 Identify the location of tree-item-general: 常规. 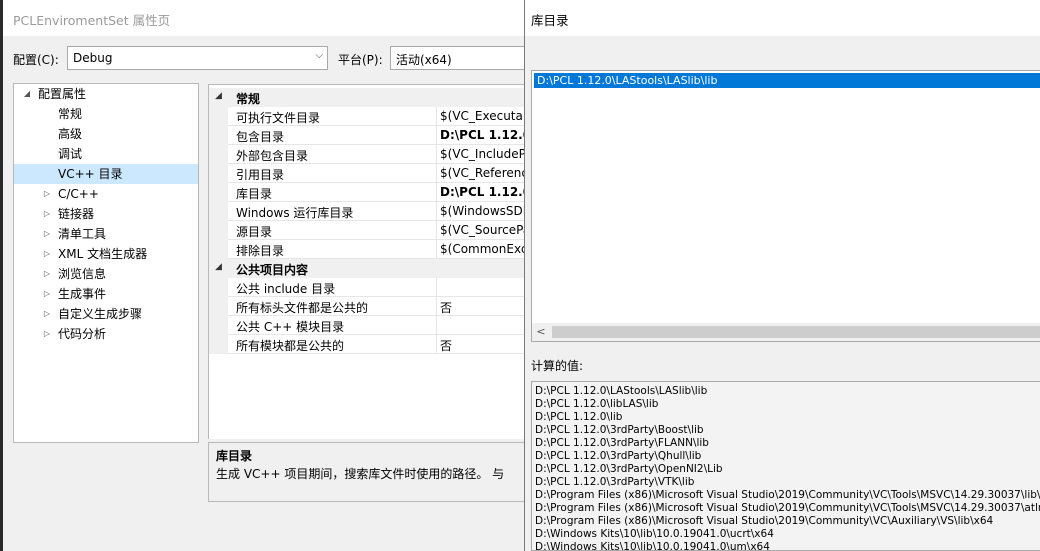
(106, 114).